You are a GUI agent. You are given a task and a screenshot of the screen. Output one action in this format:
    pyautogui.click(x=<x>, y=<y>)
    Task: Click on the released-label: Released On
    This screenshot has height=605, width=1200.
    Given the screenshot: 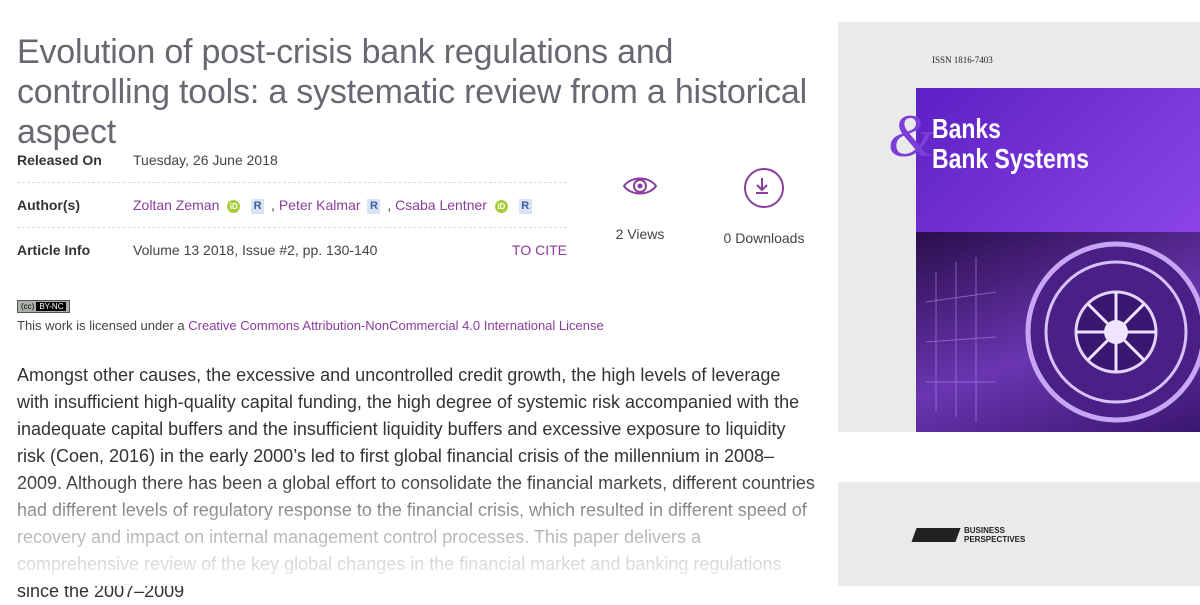 What is the action you would take?
    pyautogui.click(x=59, y=160)
    